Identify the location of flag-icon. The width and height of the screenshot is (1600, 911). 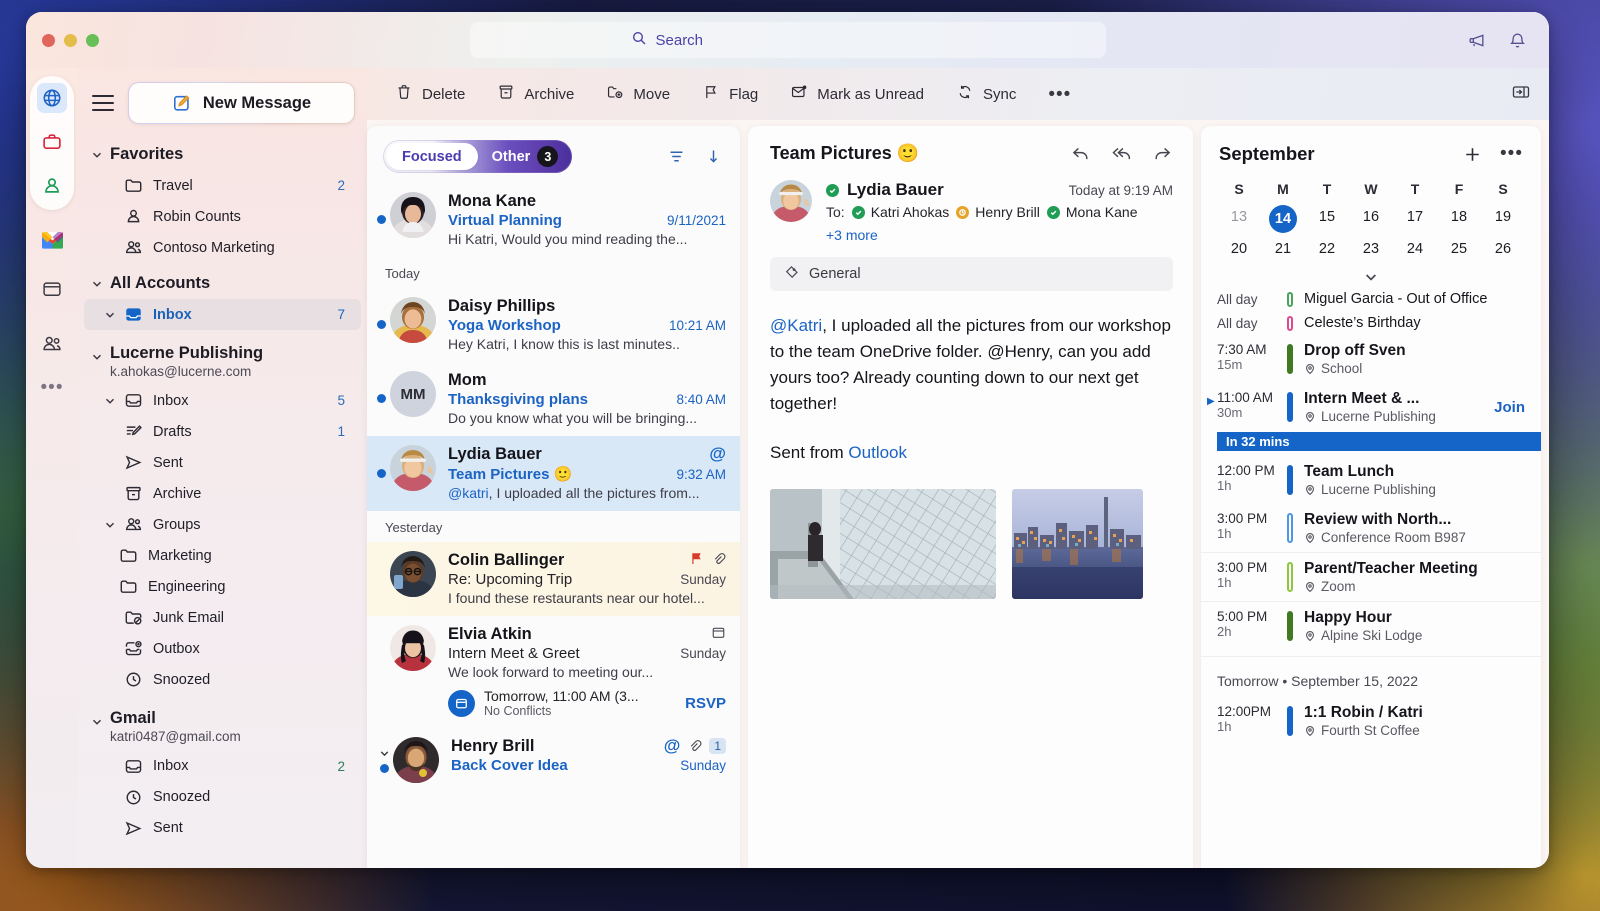
(696, 558).